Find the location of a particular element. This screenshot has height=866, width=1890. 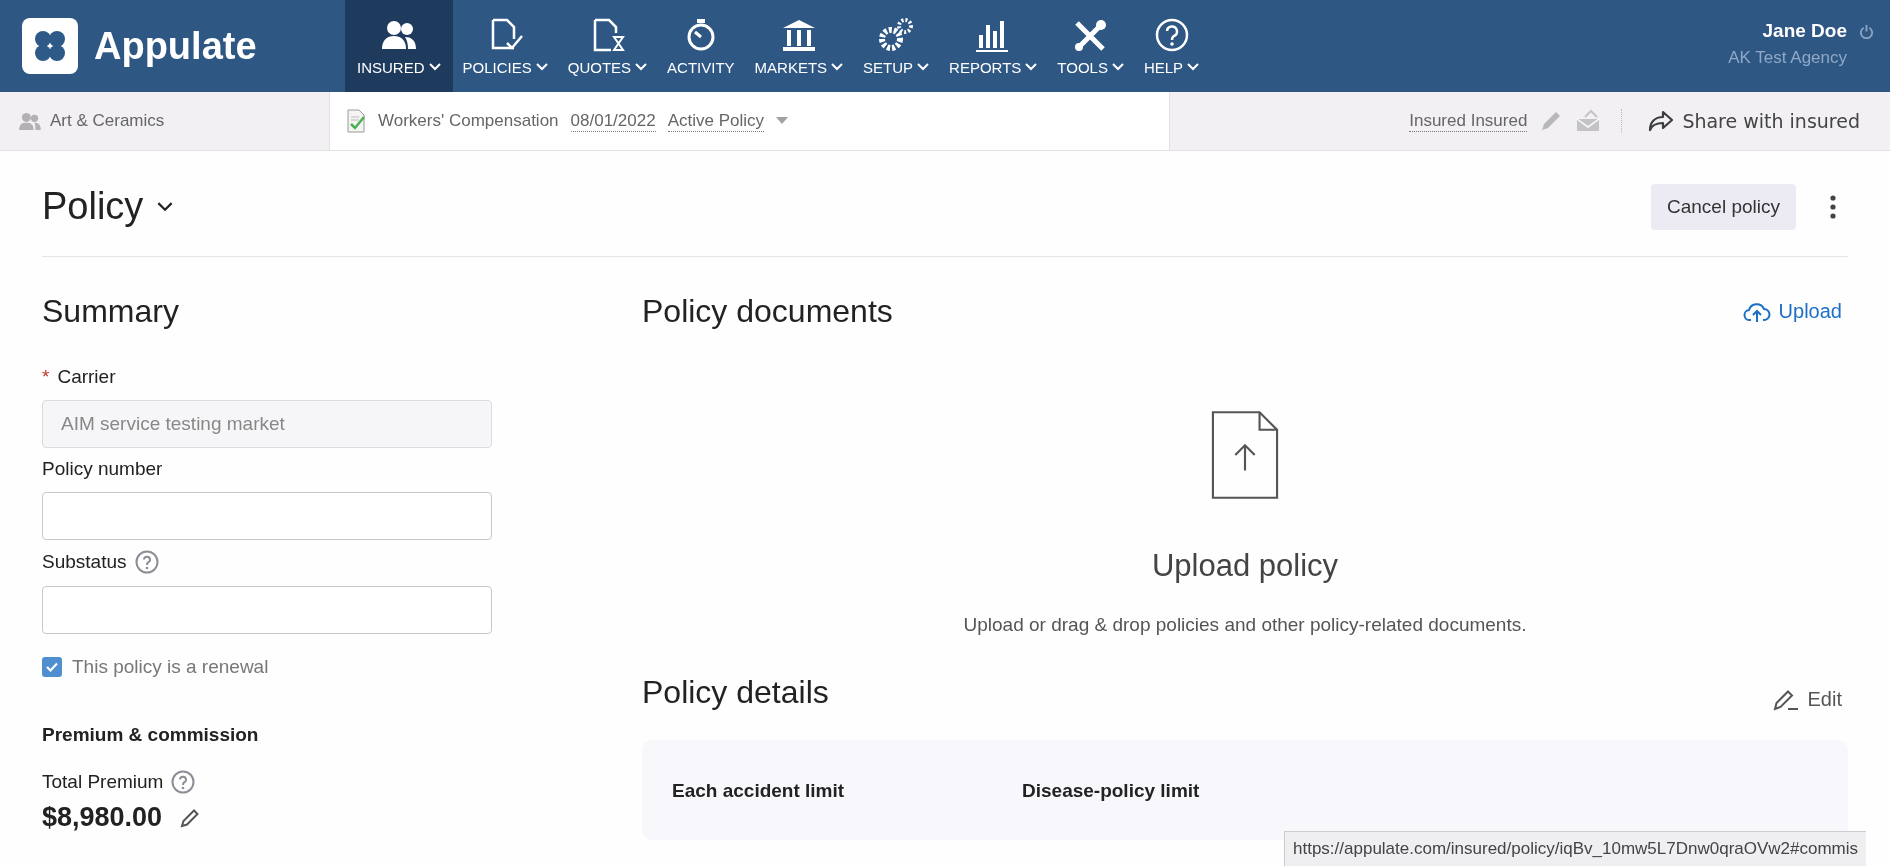

user-name: Jane Doe is located at coordinates (1804, 31).